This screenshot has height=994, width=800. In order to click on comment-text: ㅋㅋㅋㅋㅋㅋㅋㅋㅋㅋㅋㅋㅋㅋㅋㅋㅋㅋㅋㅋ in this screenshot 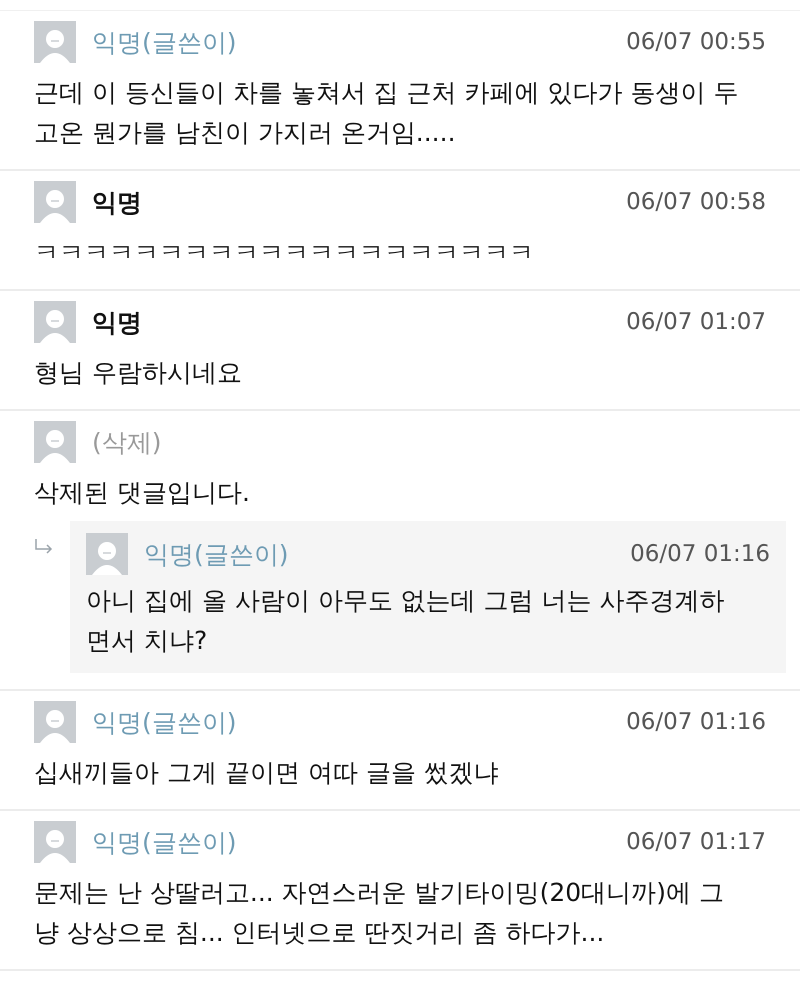, I will do `click(284, 253)`.